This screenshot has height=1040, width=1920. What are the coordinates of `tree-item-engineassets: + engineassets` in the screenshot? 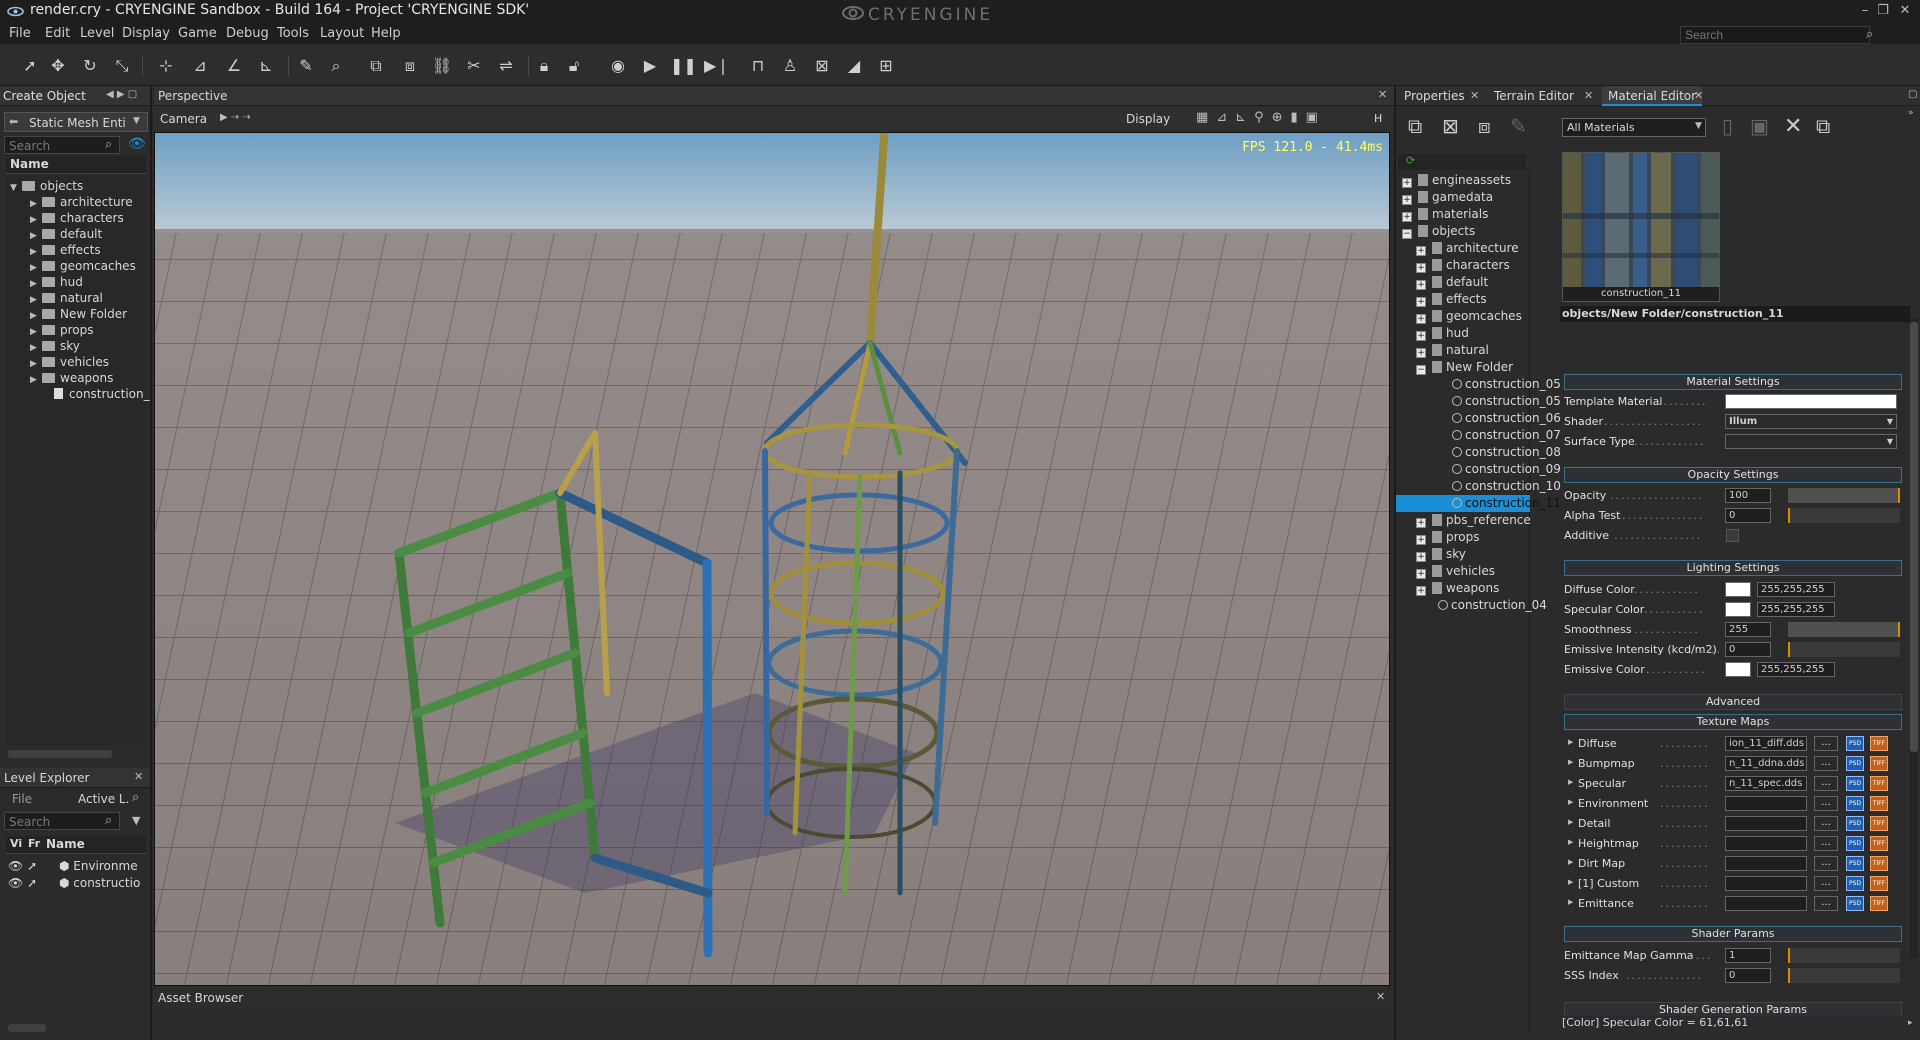 It's located at (1463, 180).